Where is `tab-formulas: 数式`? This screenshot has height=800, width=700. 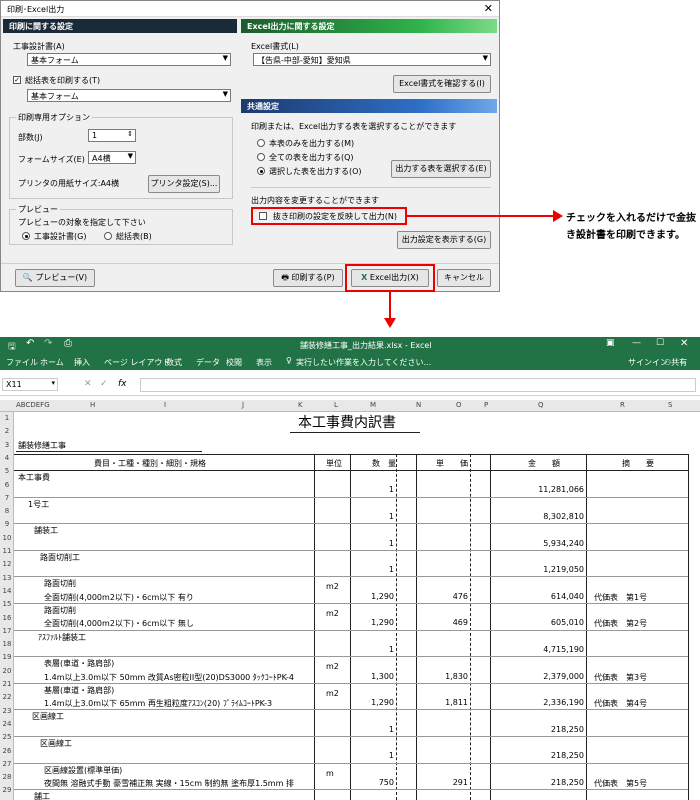 tab-formulas: 数式 is located at coordinates (174, 362).